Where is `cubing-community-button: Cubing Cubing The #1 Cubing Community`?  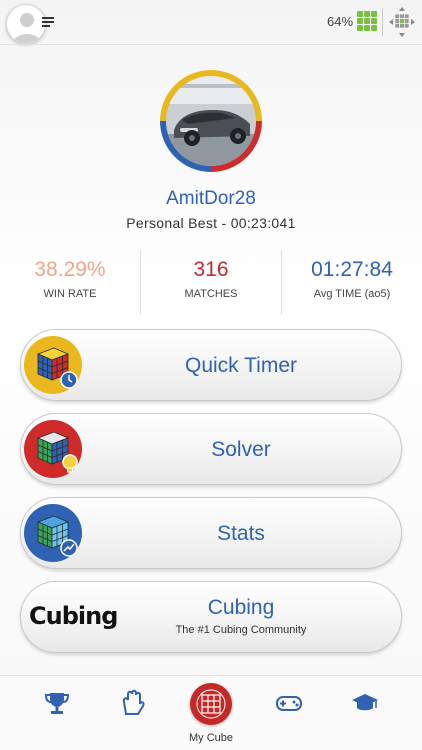
cubing-community-button: Cubing Cubing The #1 Cubing Community is located at coordinates (211, 617).